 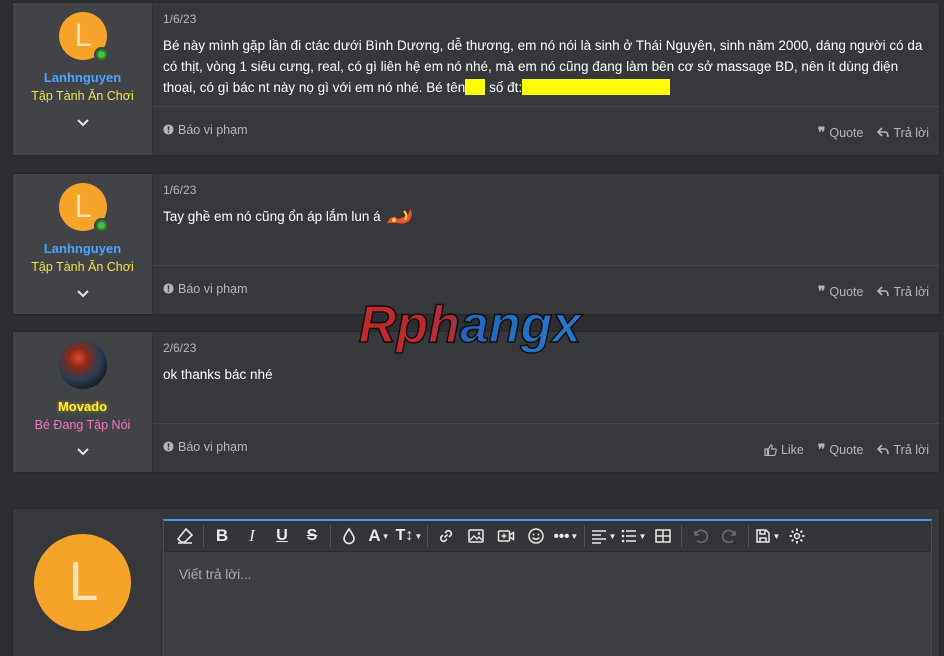 I want to click on strikethrough-icon: S, so click(x=312, y=535).